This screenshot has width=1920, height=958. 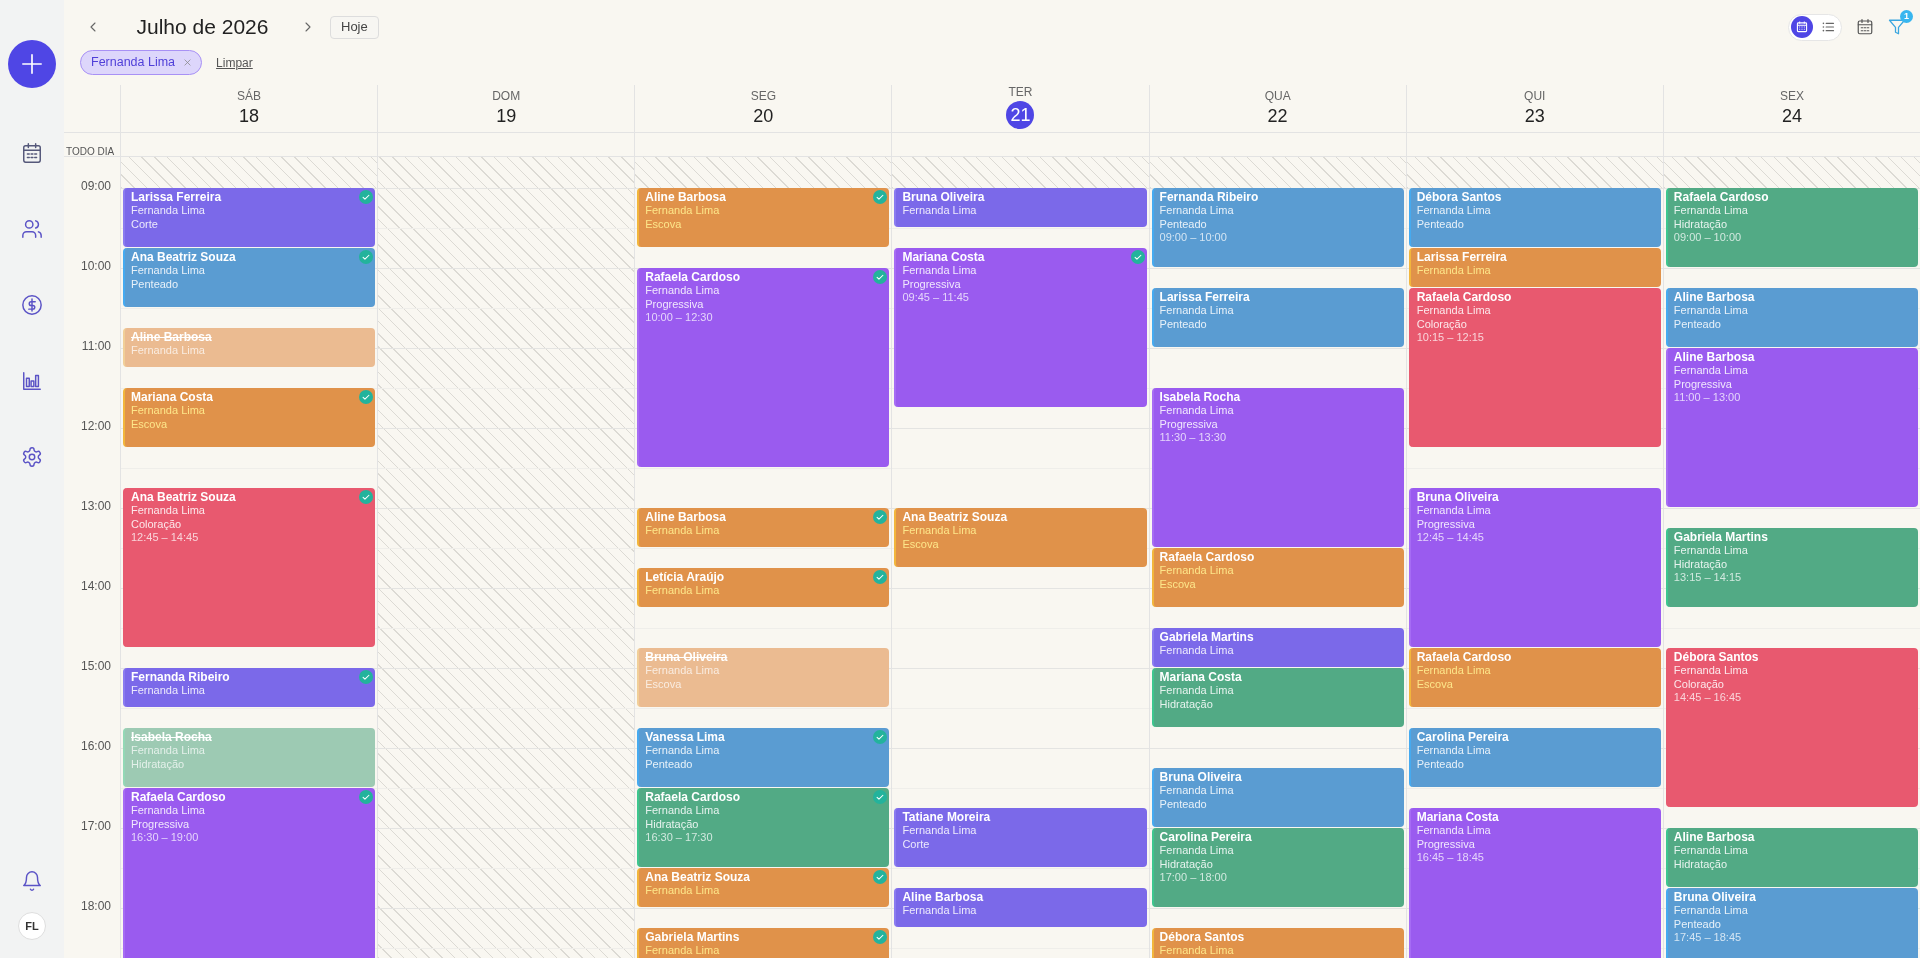 What do you see at coordinates (32, 229) in the screenshot?
I see `users-icon` at bounding box center [32, 229].